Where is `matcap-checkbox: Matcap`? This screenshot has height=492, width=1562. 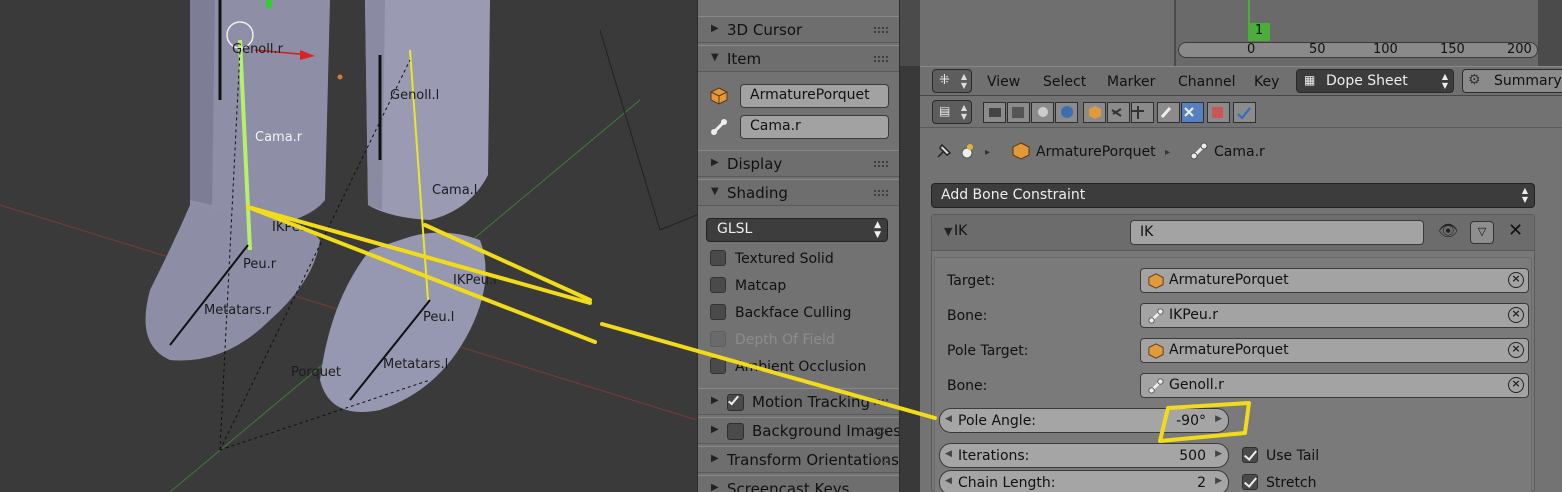
matcap-checkbox: Matcap is located at coordinates (748, 285).